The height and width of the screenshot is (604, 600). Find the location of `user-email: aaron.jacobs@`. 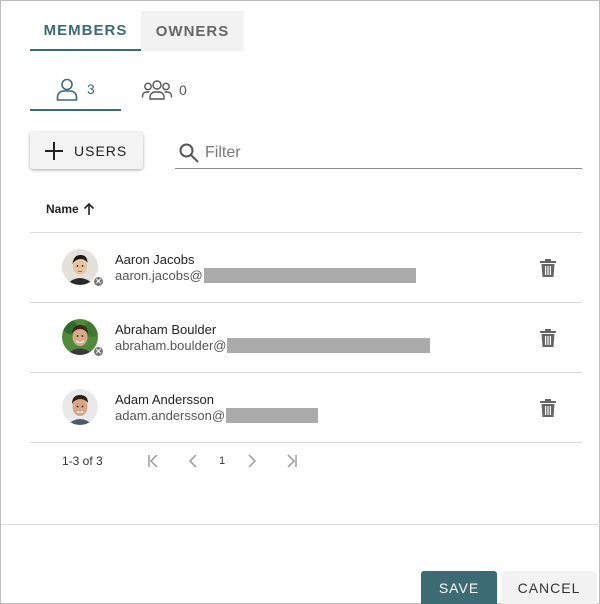

user-email: aaron.jacobs@ is located at coordinates (265, 275).